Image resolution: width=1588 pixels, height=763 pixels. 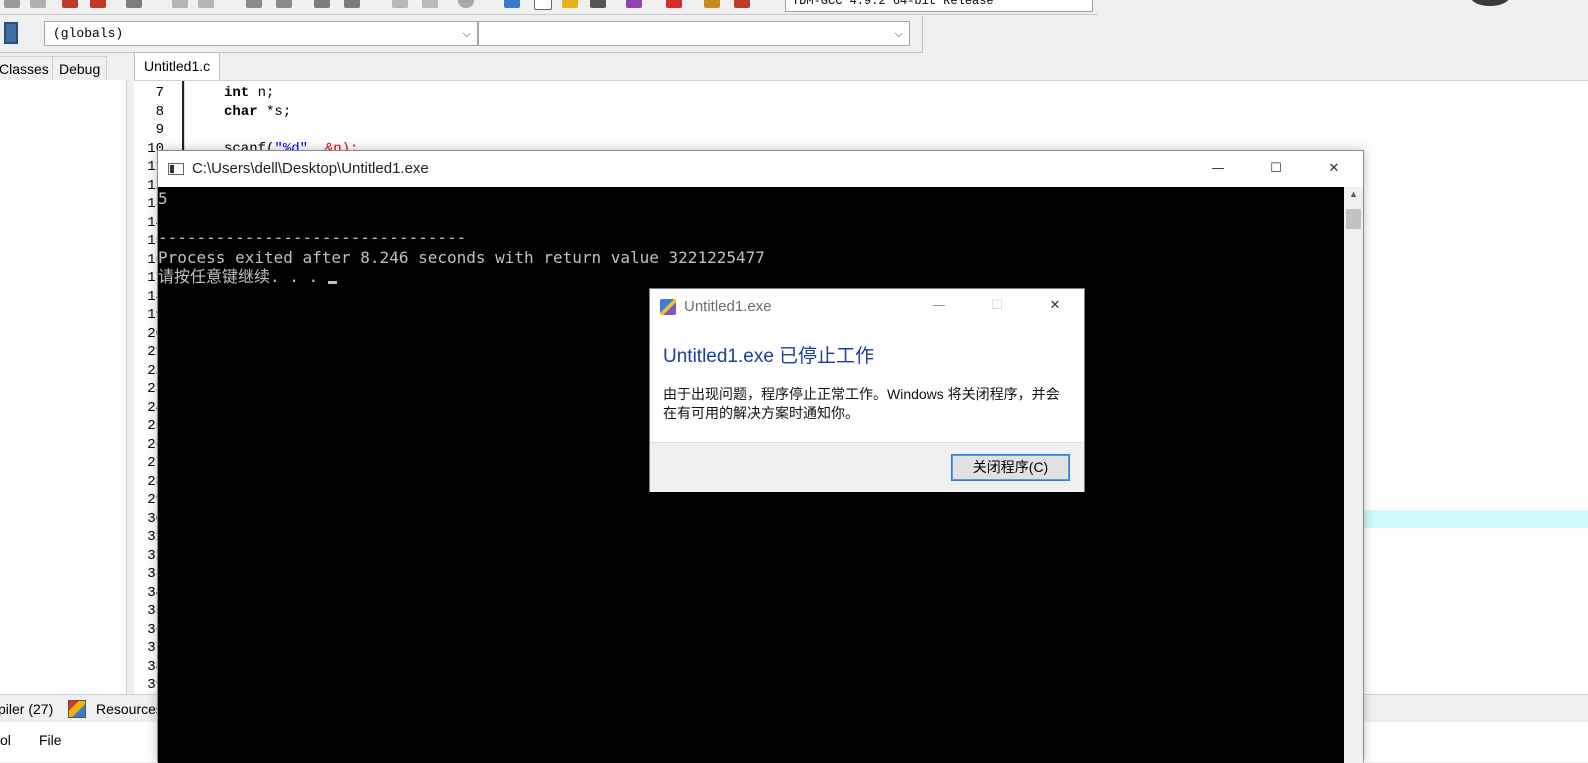 What do you see at coordinates (50, 740) in the screenshot?
I see `column-header-file: File` at bounding box center [50, 740].